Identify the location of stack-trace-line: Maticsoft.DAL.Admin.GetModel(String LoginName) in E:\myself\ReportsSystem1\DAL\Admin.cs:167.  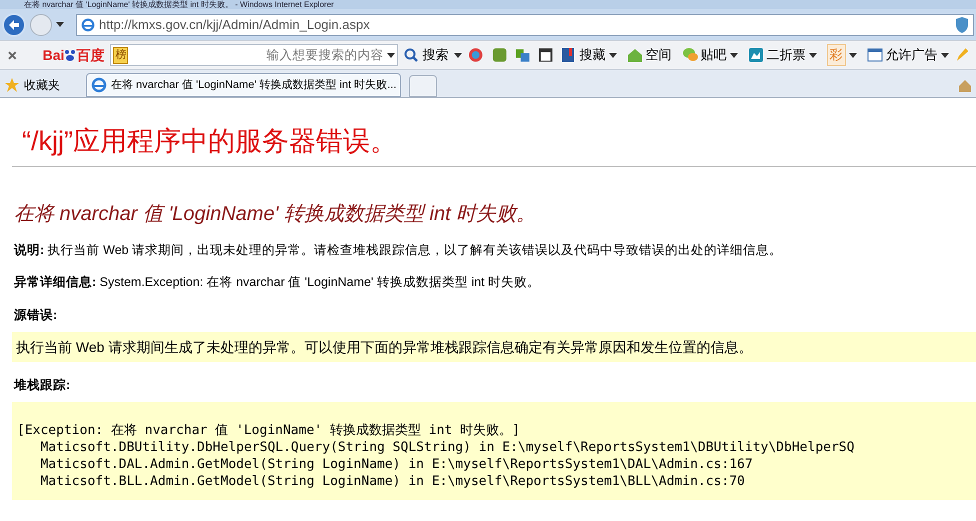
(396, 464).